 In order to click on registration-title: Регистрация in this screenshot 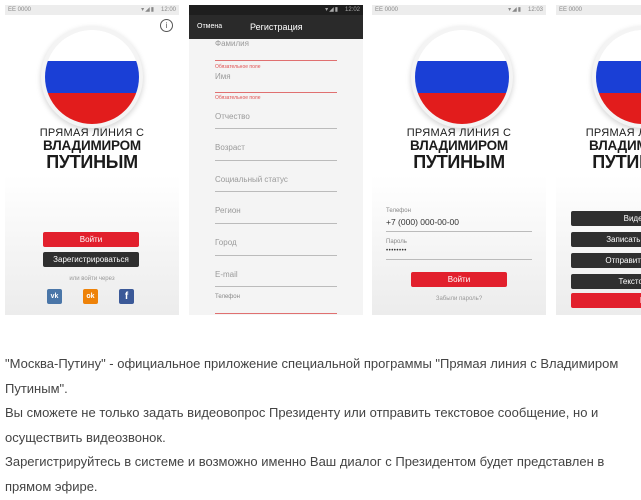, I will do `click(276, 27)`.